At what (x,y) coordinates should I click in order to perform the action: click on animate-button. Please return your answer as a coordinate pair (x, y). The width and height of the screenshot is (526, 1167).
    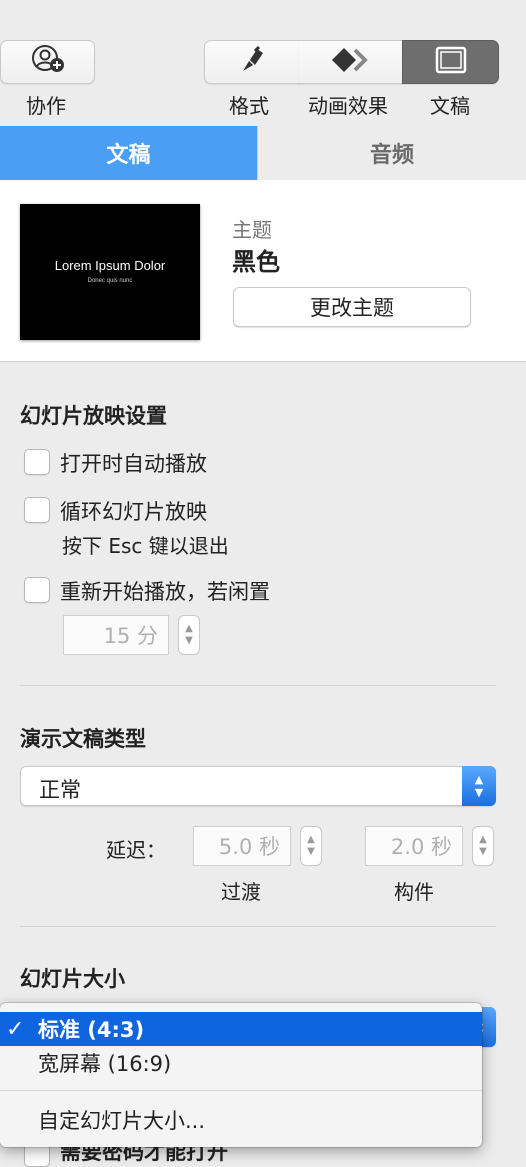
    Looking at the image, I should click on (351, 62).